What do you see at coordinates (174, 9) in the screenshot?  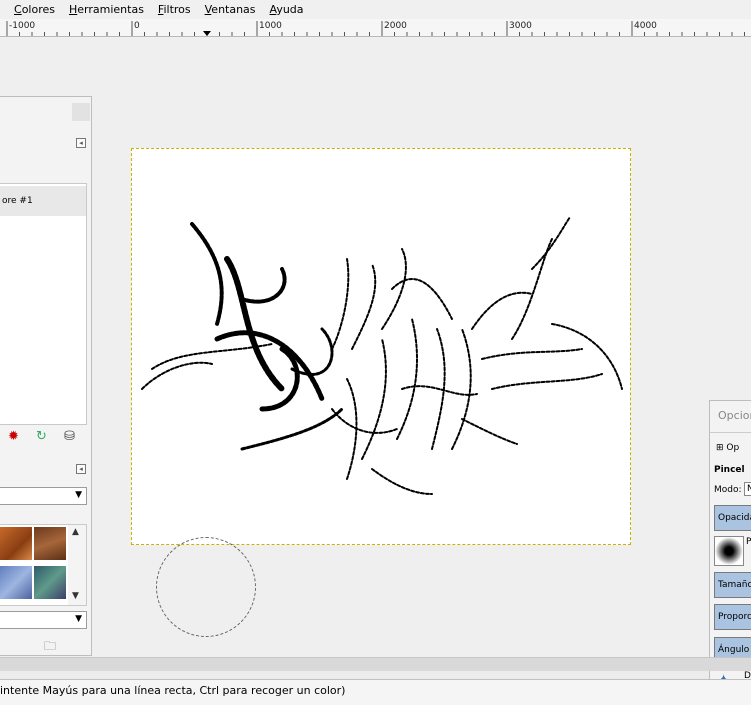 I see `menu-filtros: Filtros` at bounding box center [174, 9].